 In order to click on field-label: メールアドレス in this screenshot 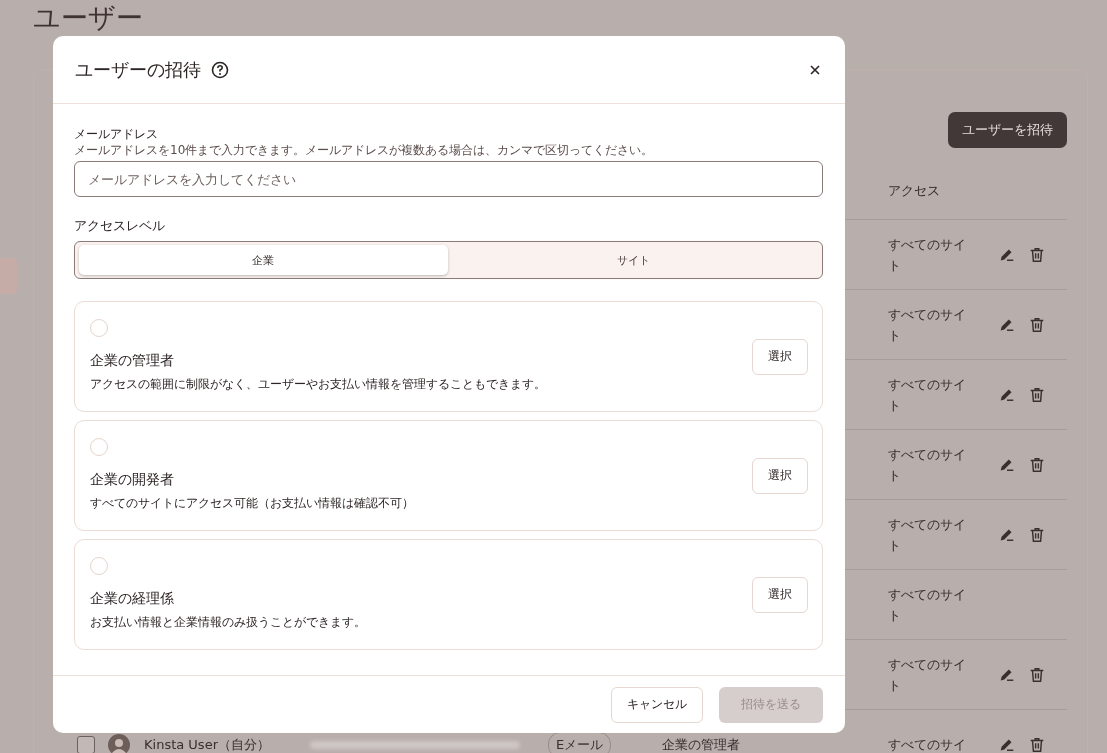, I will do `click(116, 134)`.